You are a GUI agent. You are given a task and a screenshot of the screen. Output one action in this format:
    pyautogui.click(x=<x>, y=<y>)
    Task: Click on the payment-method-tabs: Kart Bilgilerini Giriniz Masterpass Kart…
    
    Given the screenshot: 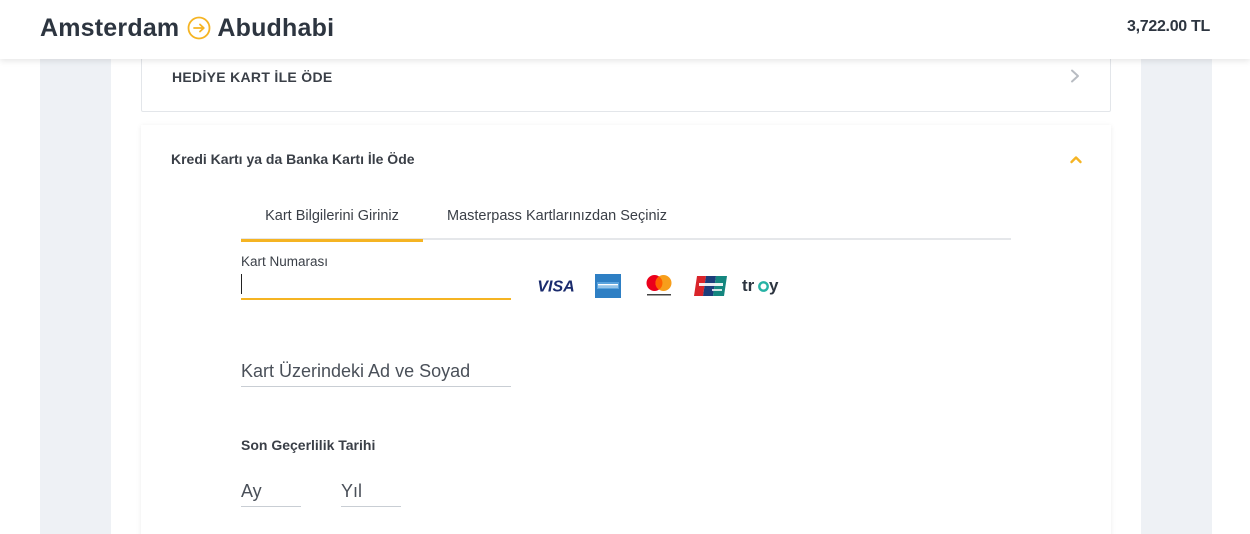 What is the action you would take?
    pyautogui.click(x=626, y=220)
    